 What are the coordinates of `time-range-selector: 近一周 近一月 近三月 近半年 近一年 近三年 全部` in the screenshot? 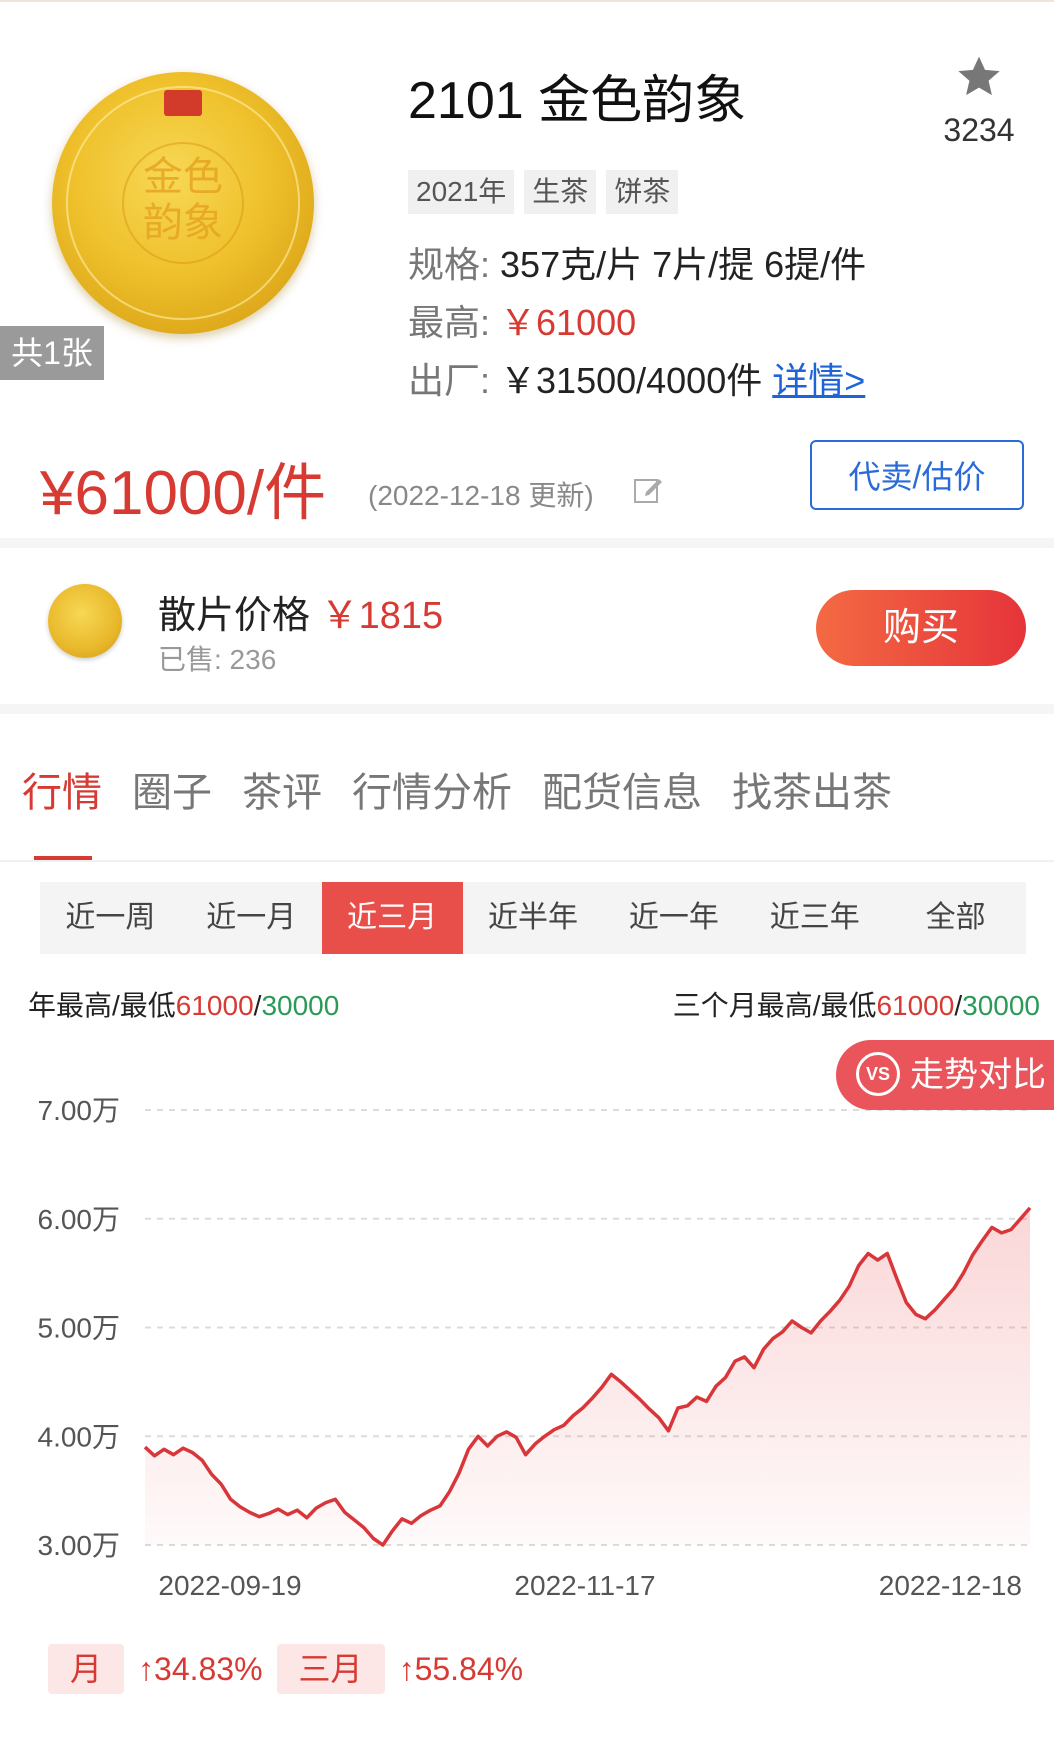 It's located at (533, 918).